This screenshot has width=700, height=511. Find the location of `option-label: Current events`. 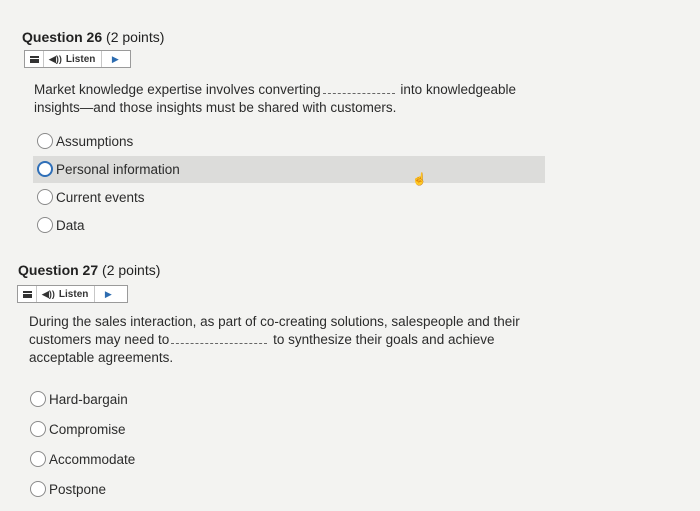

option-label: Current events is located at coordinates (100, 197).